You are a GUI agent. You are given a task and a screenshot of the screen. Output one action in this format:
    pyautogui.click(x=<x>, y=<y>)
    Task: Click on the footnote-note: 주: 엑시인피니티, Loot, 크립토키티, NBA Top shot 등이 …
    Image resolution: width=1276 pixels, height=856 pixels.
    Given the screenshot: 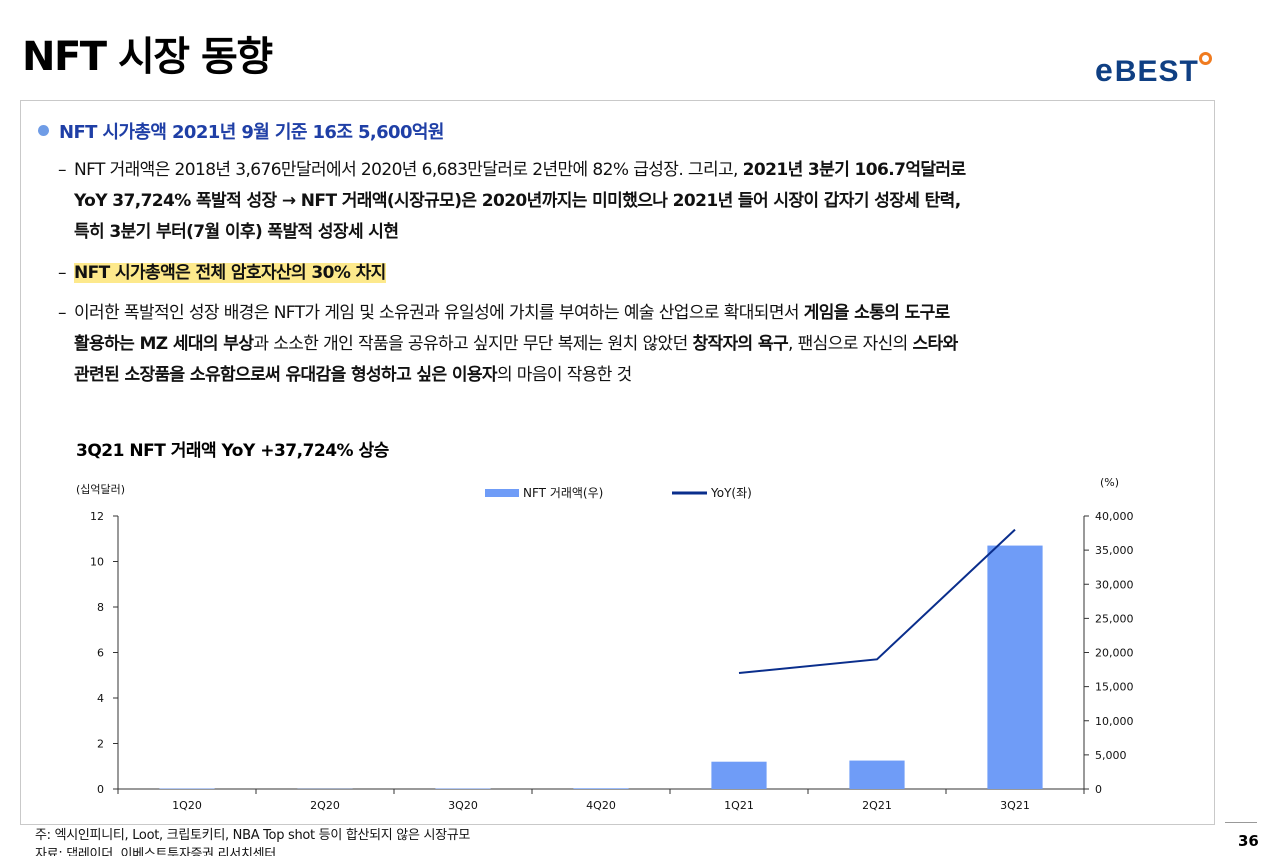 What is the action you would take?
    pyautogui.click(x=253, y=835)
    